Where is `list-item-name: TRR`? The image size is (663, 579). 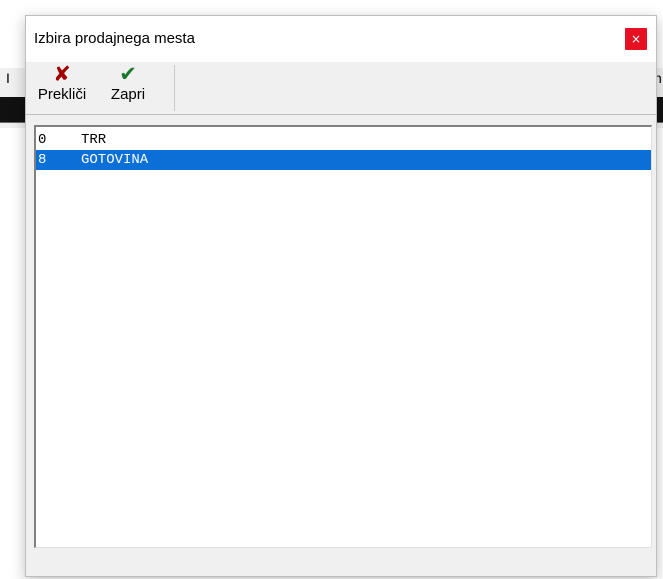
list-item-name: TRR is located at coordinates (94, 140).